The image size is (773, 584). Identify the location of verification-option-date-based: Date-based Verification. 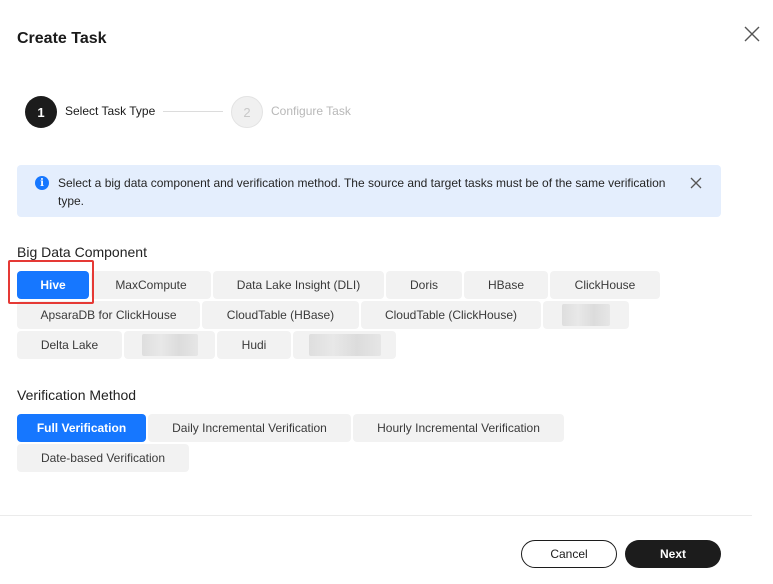
(103, 458).